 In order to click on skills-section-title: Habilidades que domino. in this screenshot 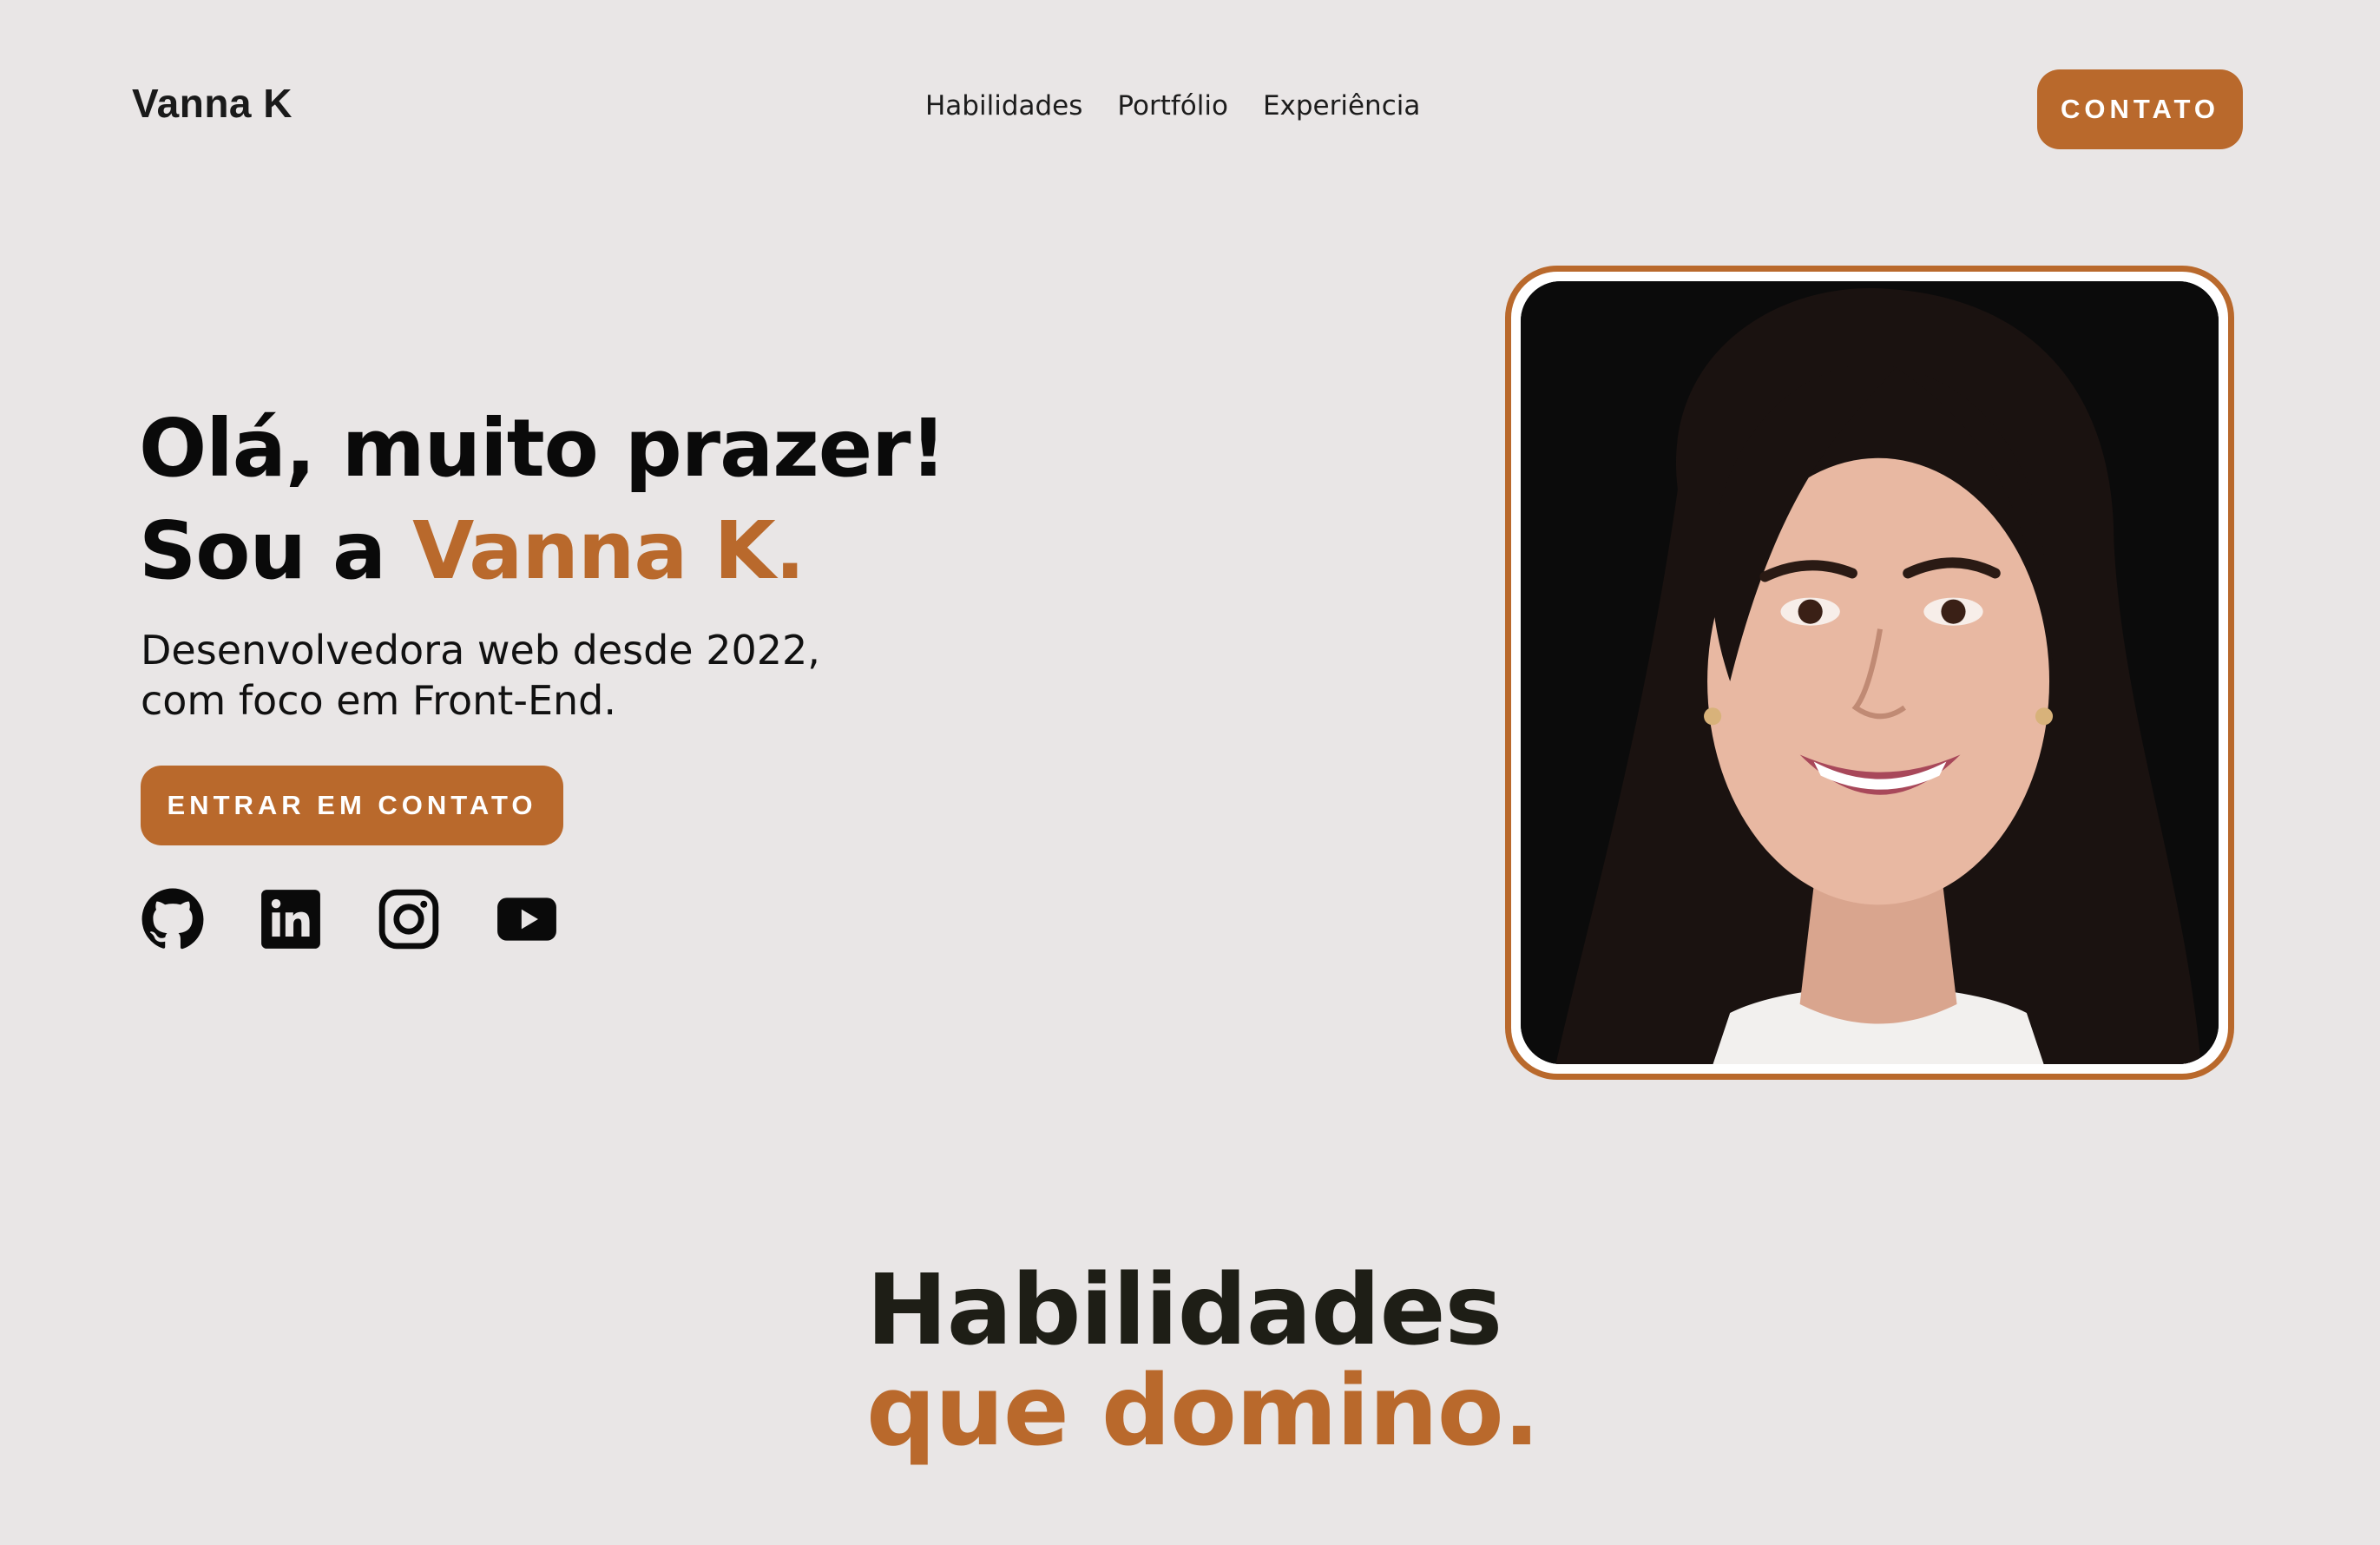, I will do `click(1203, 1364)`.